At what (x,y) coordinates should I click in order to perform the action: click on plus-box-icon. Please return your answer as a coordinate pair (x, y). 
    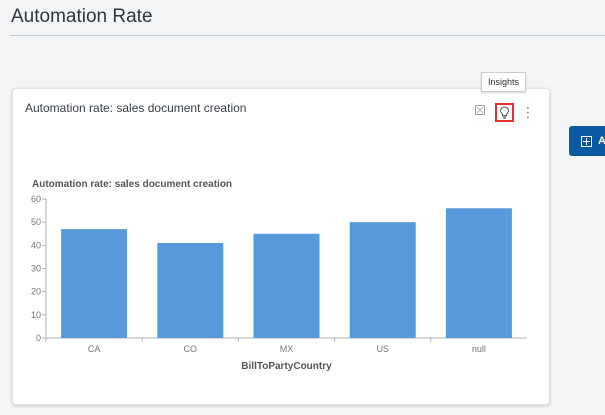
    Looking at the image, I should click on (586, 141).